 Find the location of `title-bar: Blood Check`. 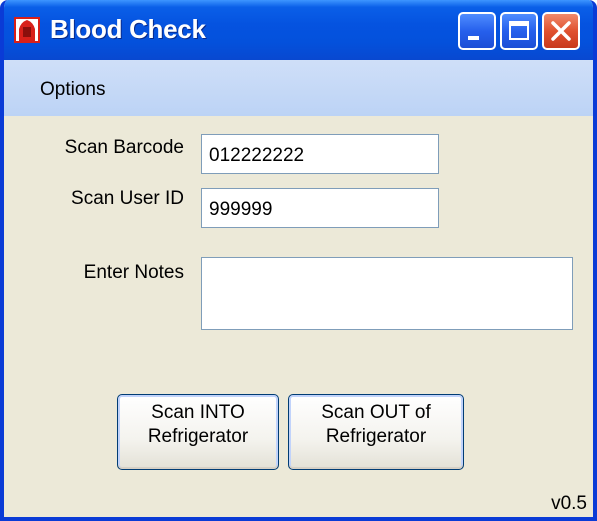

title-bar: Blood Check is located at coordinates (298, 30).